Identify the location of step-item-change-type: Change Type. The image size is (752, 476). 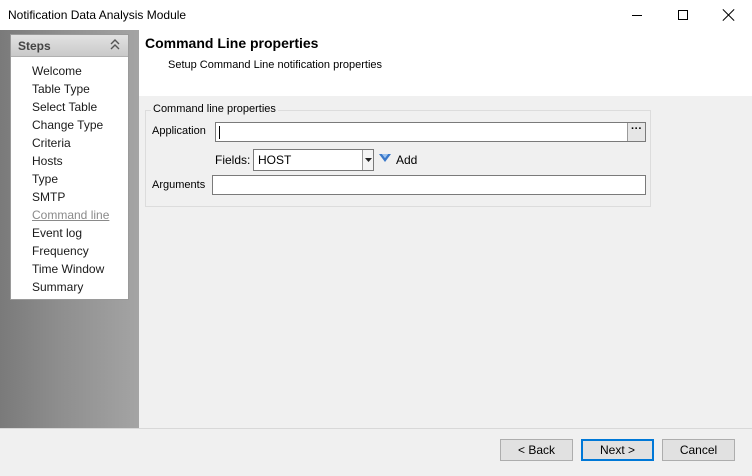
(69, 125).